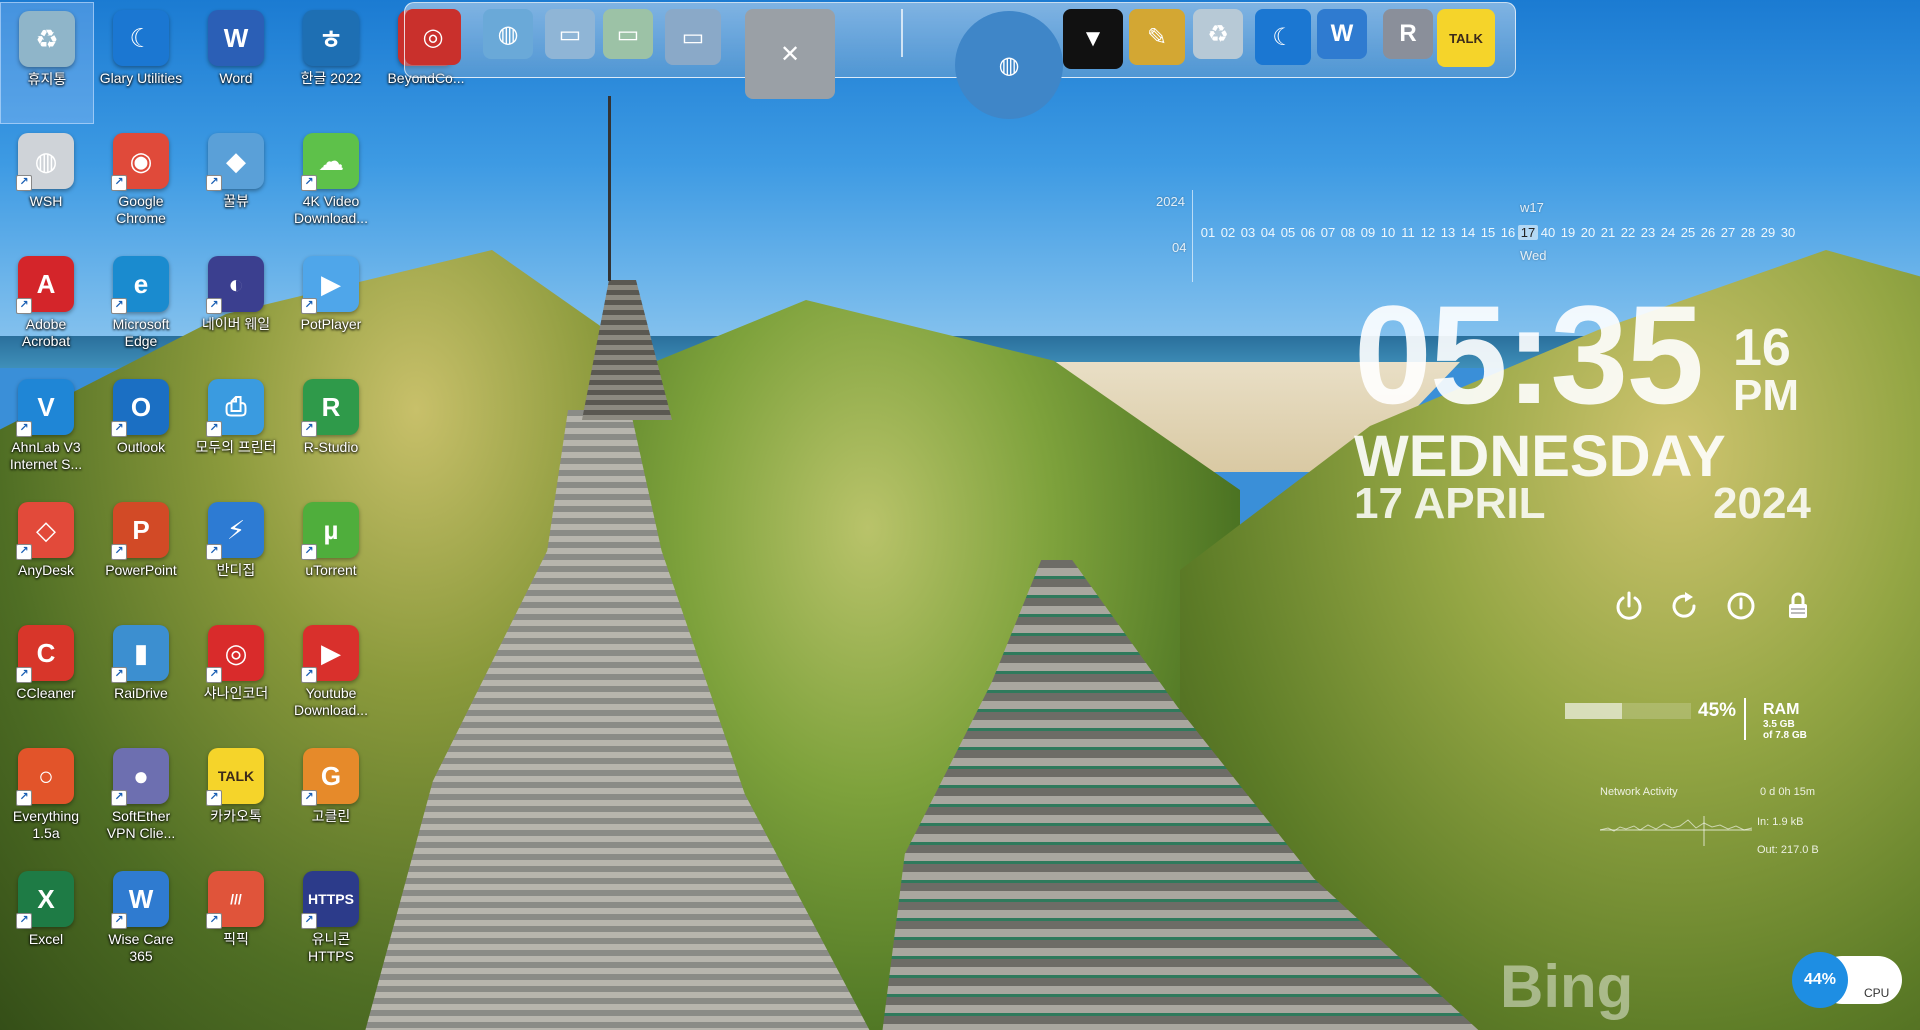 The width and height of the screenshot is (1920, 1030). What do you see at coordinates (1533, 255) in the screenshot?
I see `calendar-dayname: Wed` at bounding box center [1533, 255].